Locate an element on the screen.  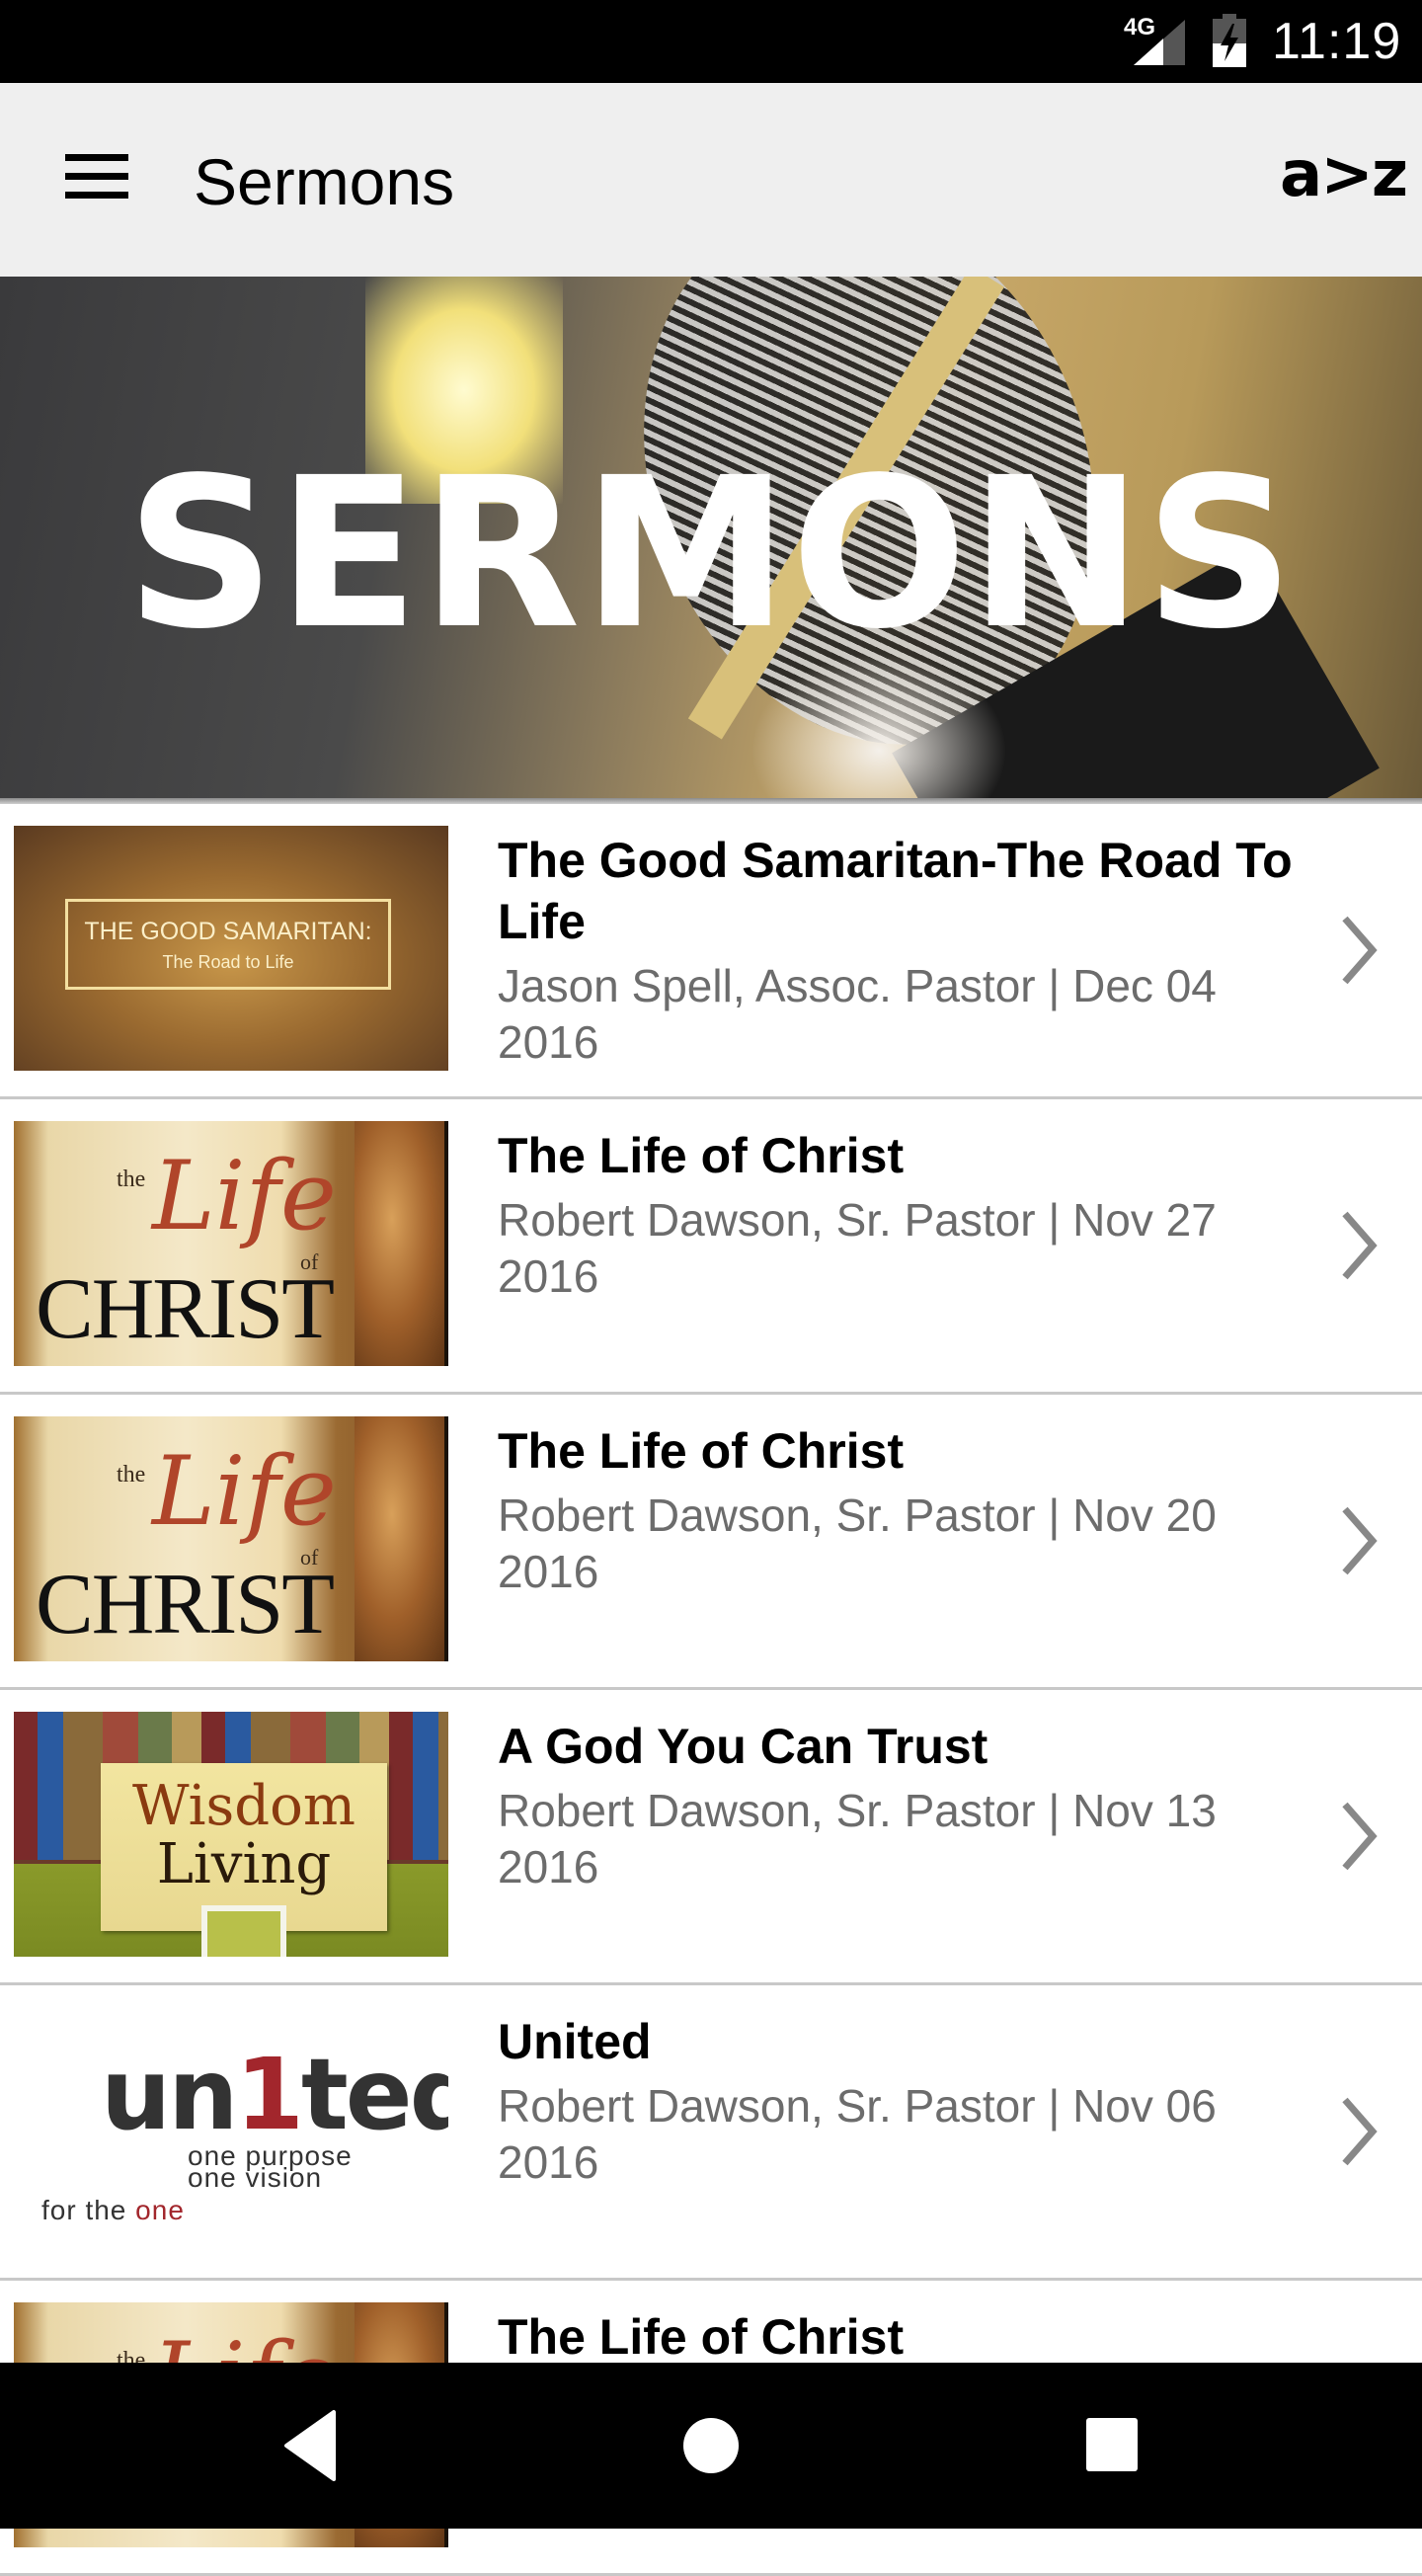
battery-charging-icon is located at coordinates (1230, 40).